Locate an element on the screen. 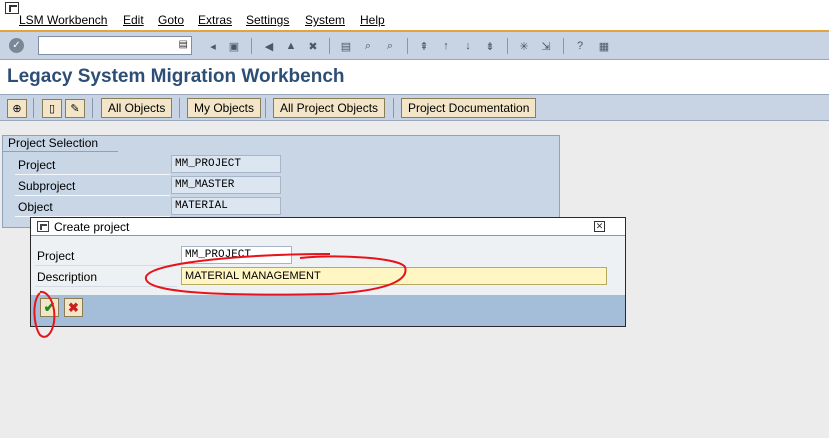  project-label: Project is located at coordinates (37, 165).